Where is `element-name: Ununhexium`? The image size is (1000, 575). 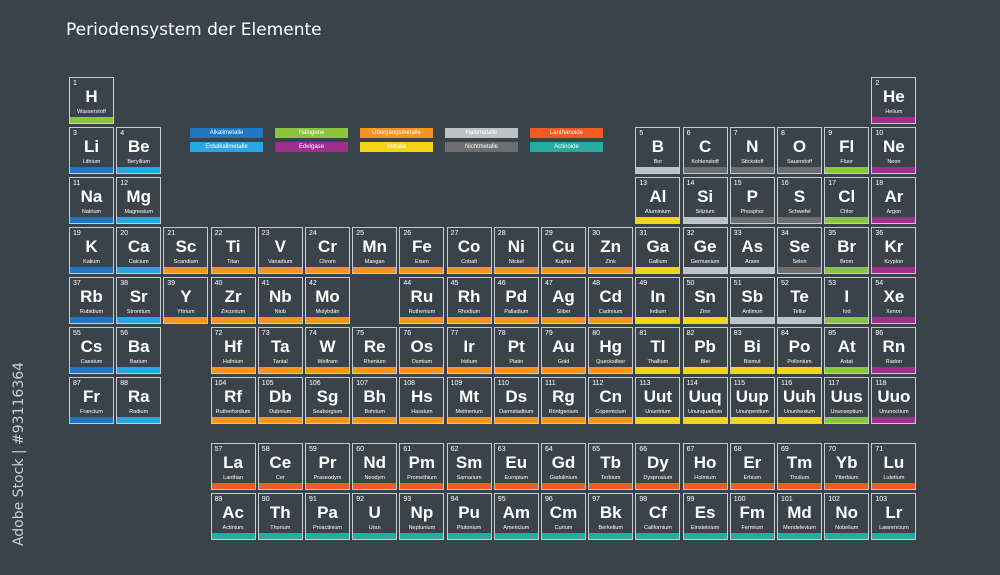 element-name: Ununhexium is located at coordinates (799, 412).